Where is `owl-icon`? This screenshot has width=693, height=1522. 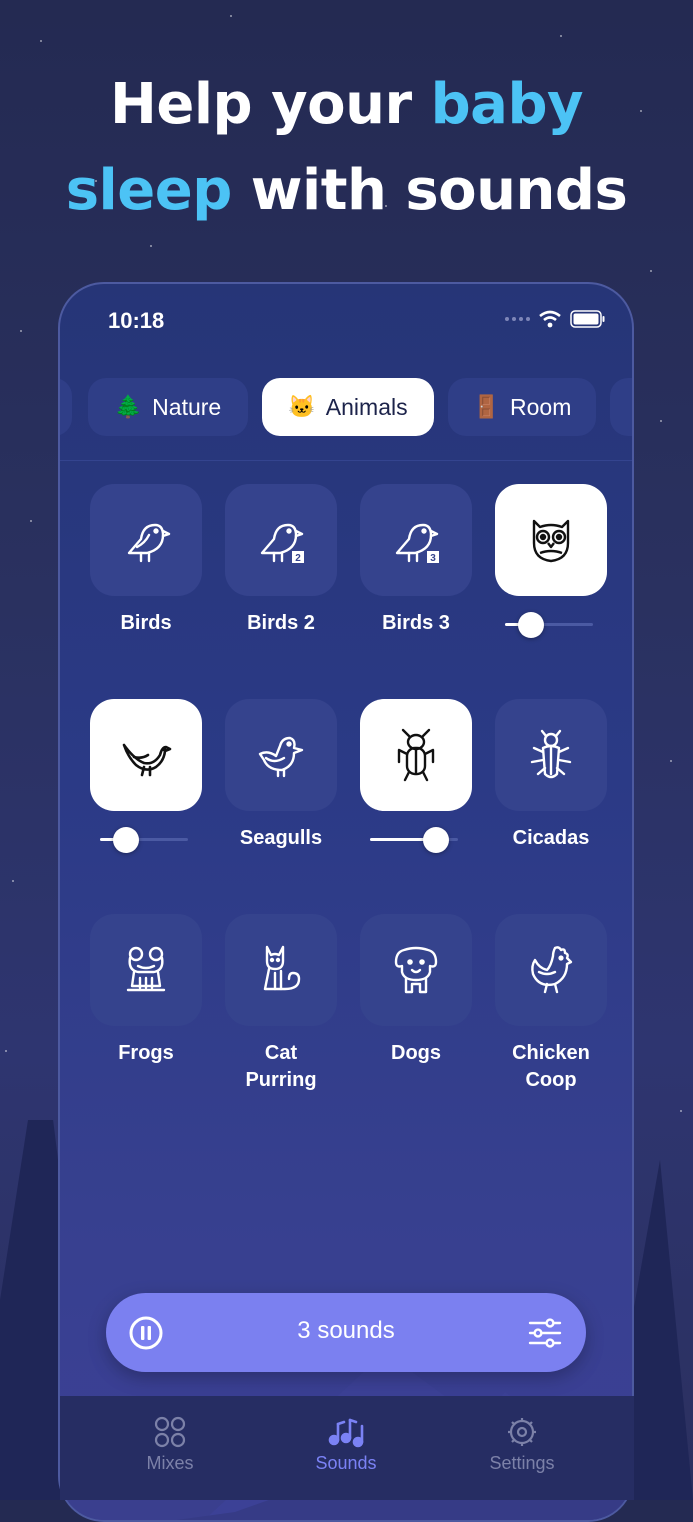
owl-icon is located at coordinates (551, 541).